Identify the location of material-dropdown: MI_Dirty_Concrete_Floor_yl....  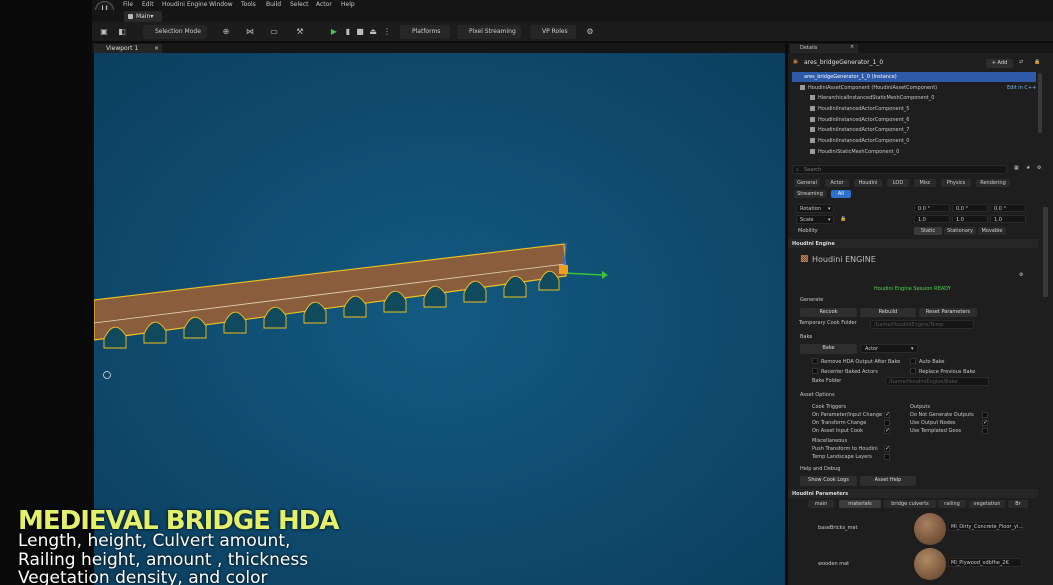
(985, 526).